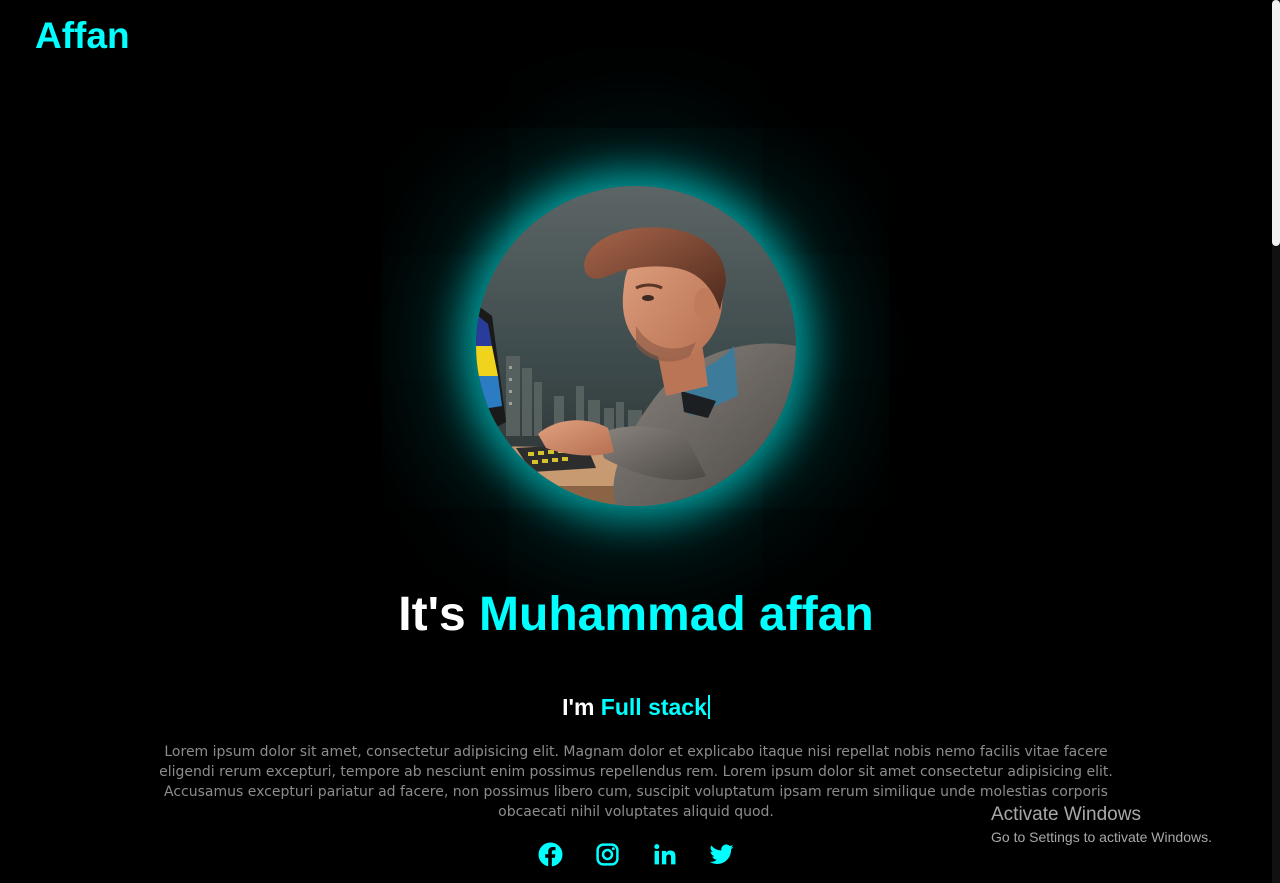 The image size is (1280, 883). I want to click on linkedin-icon, so click(665, 854).